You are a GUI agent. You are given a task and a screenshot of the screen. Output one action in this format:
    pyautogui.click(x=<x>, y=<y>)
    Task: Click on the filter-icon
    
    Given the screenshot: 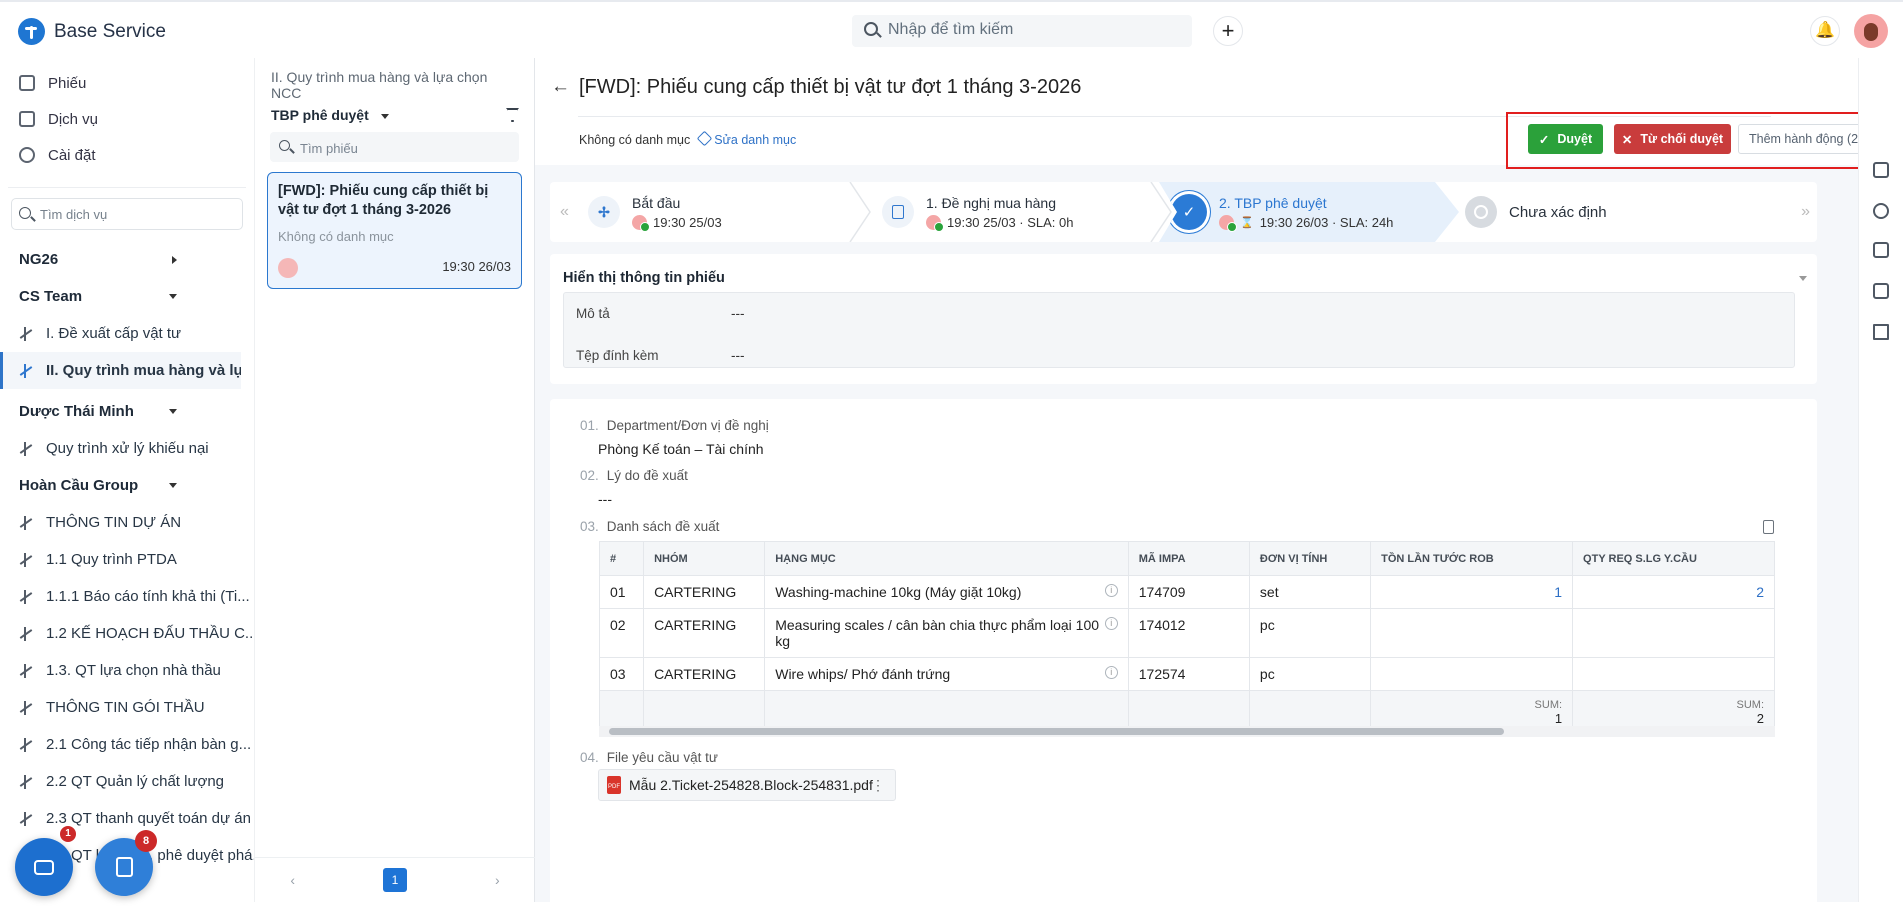 What is the action you would take?
    pyautogui.click(x=512, y=115)
    